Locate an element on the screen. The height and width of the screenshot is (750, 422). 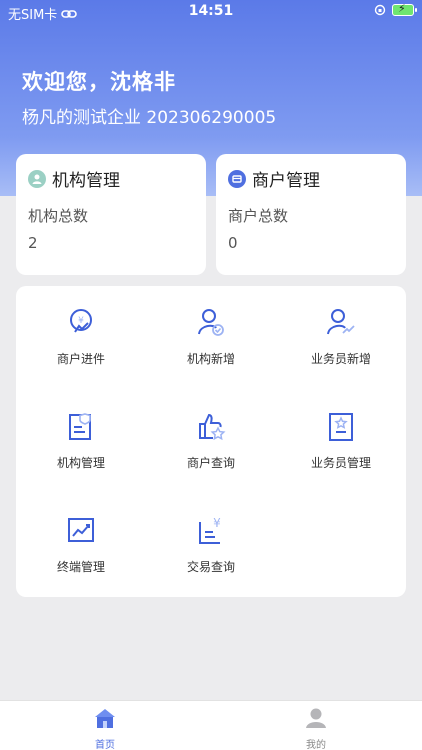
orientation-lock-icon is located at coordinates (380, 10).